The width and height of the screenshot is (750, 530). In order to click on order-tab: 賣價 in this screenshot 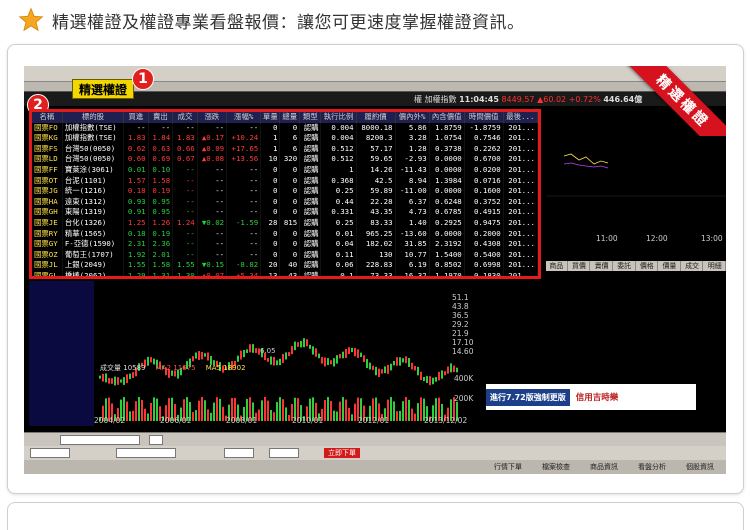, I will do `click(602, 266)`.